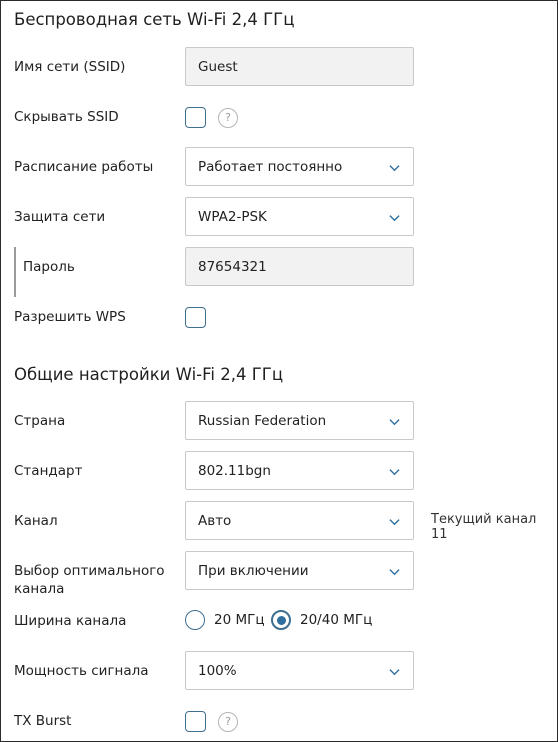 This screenshot has width=558, height=742. I want to click on country-value: Russian Federation, so click(262, 420).